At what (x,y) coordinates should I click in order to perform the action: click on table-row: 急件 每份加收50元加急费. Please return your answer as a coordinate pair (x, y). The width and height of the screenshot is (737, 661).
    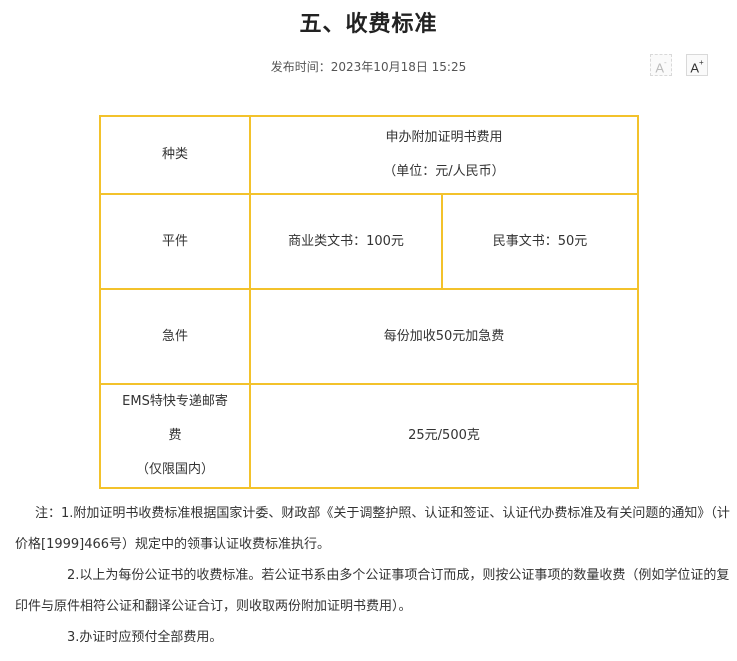
    Looking at the image, I should click on (369, 336).